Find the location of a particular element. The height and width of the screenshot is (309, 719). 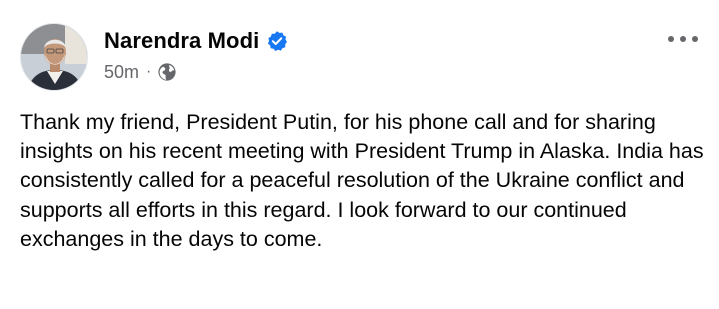

author-row: Narendra Modi is located at coordinates (196, 41).